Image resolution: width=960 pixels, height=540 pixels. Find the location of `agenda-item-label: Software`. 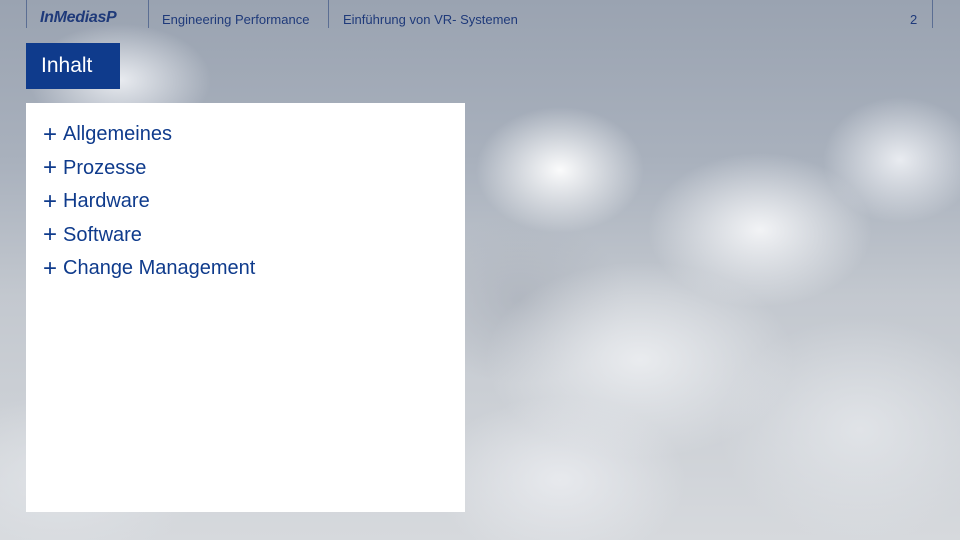

agenda-item-label: Software is located at coordinates (102, 234).